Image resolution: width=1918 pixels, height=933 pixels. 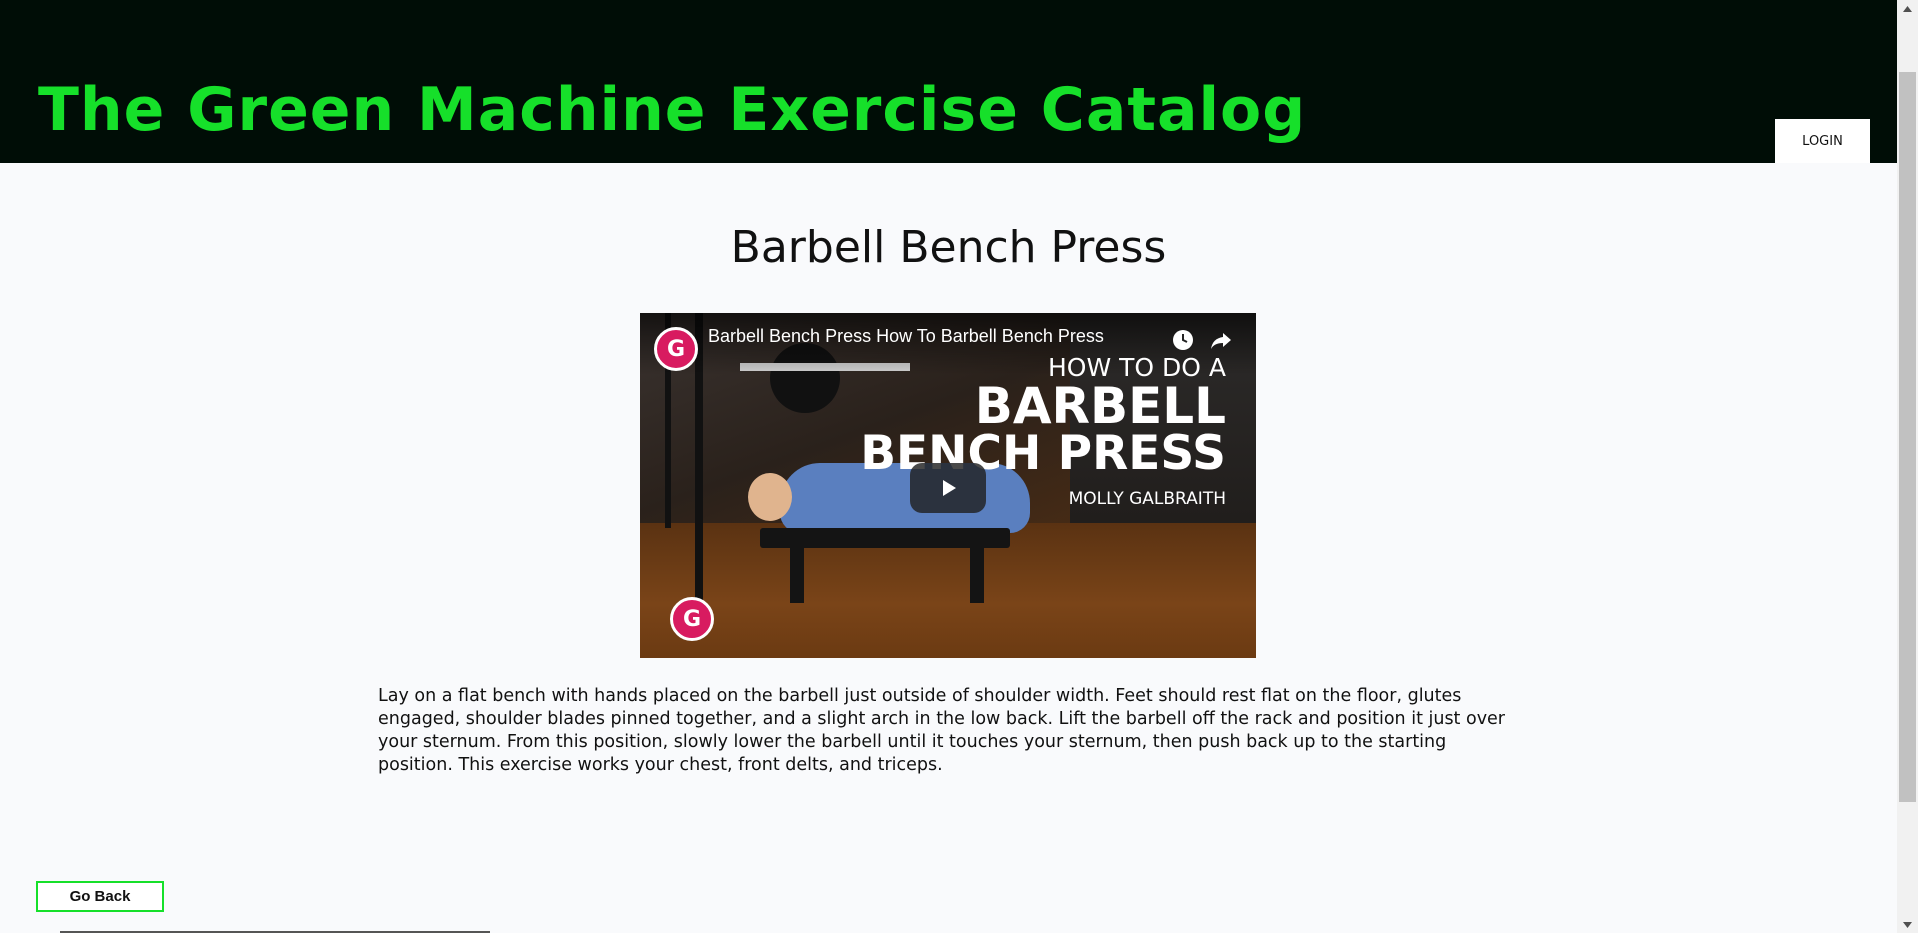 I want to click on scrollbar-thumb, so click(x=1907, y=437).